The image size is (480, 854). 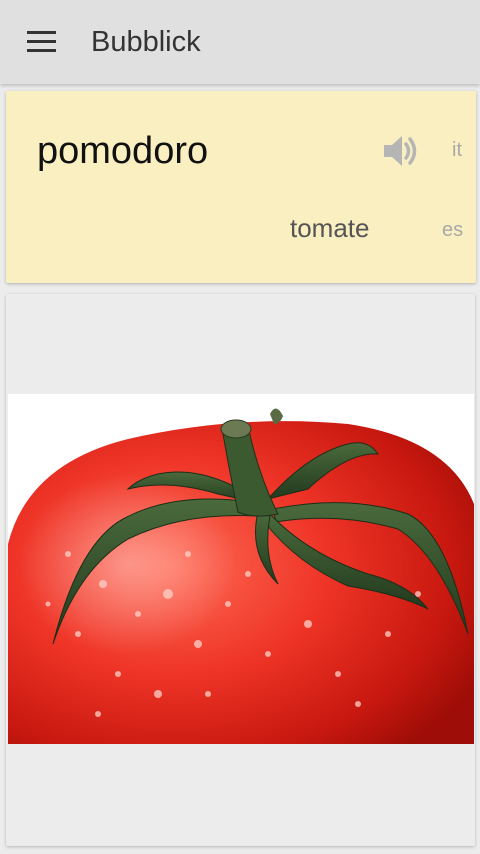 What do you see at coordinates (453, 230) in the screenshot?
I see `target-language: es` at bounding box center [453, 230].